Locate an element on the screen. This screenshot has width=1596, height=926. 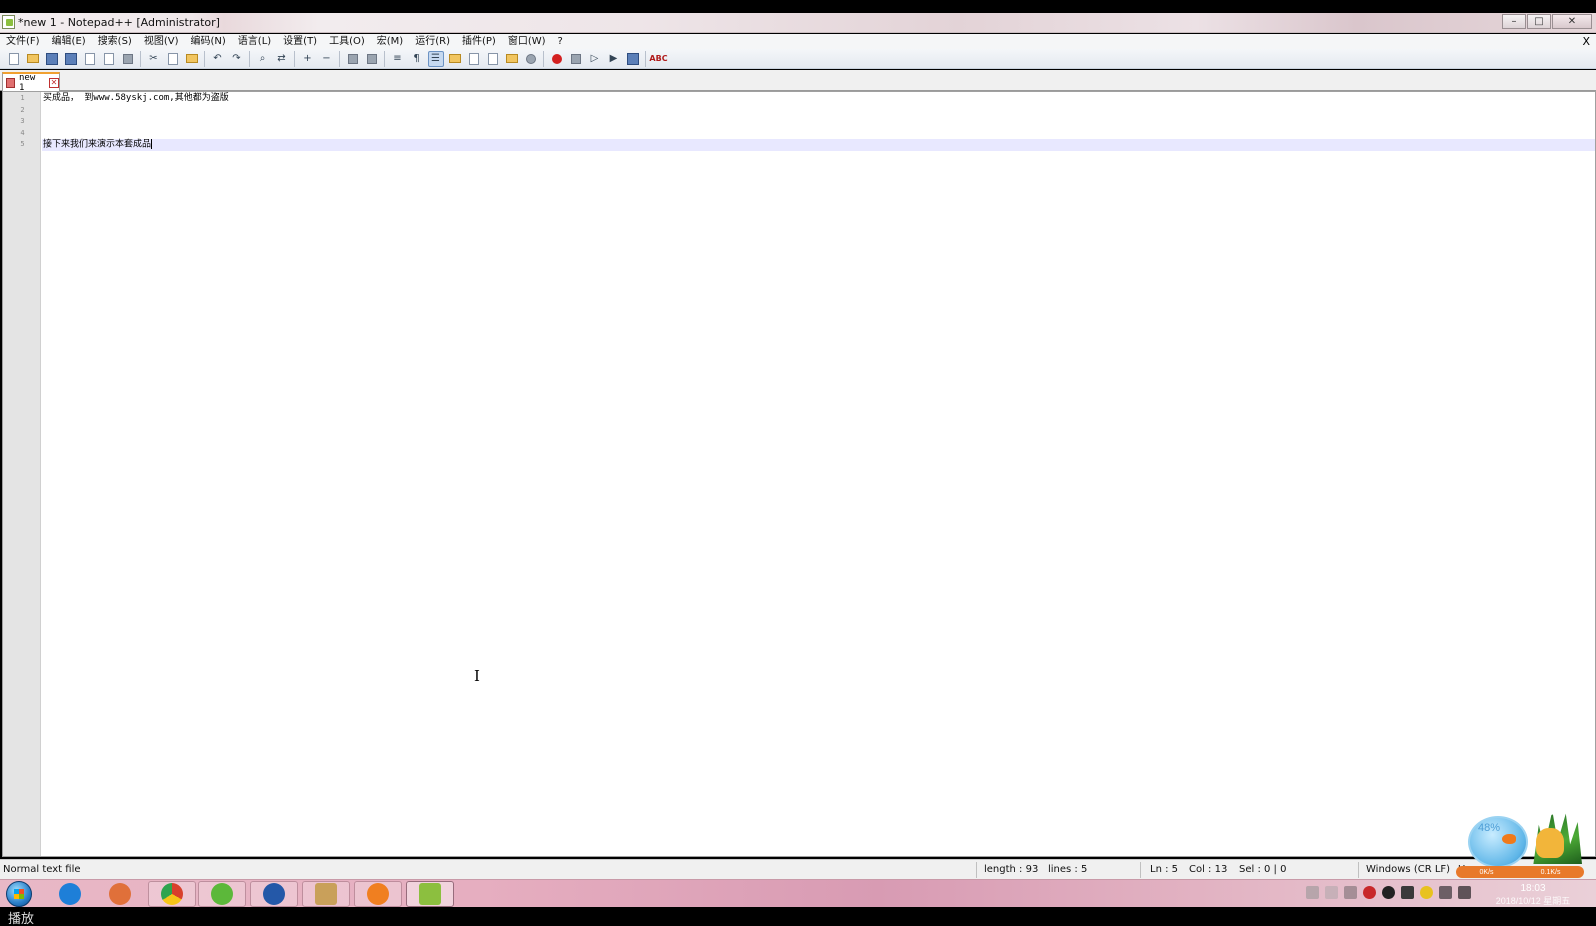
tray-arrow-icon is located at coordinates (1331, 892).